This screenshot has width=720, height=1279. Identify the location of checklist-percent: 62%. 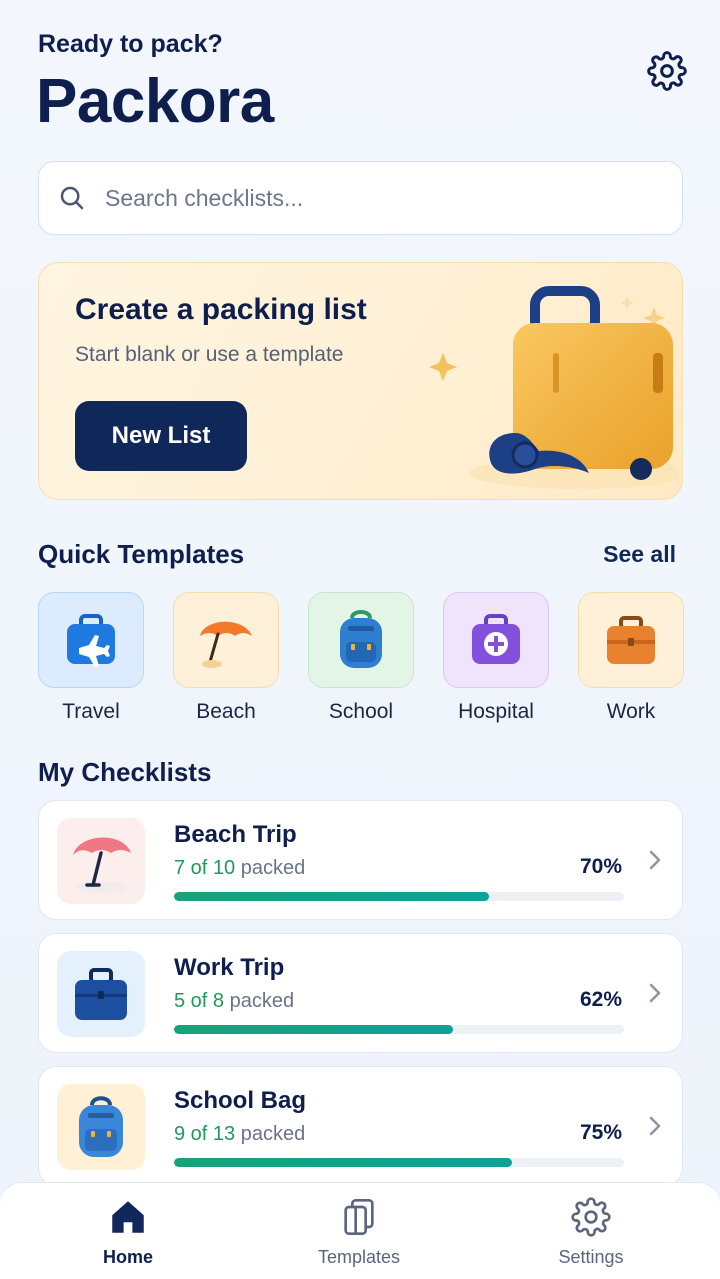
(600, 999).